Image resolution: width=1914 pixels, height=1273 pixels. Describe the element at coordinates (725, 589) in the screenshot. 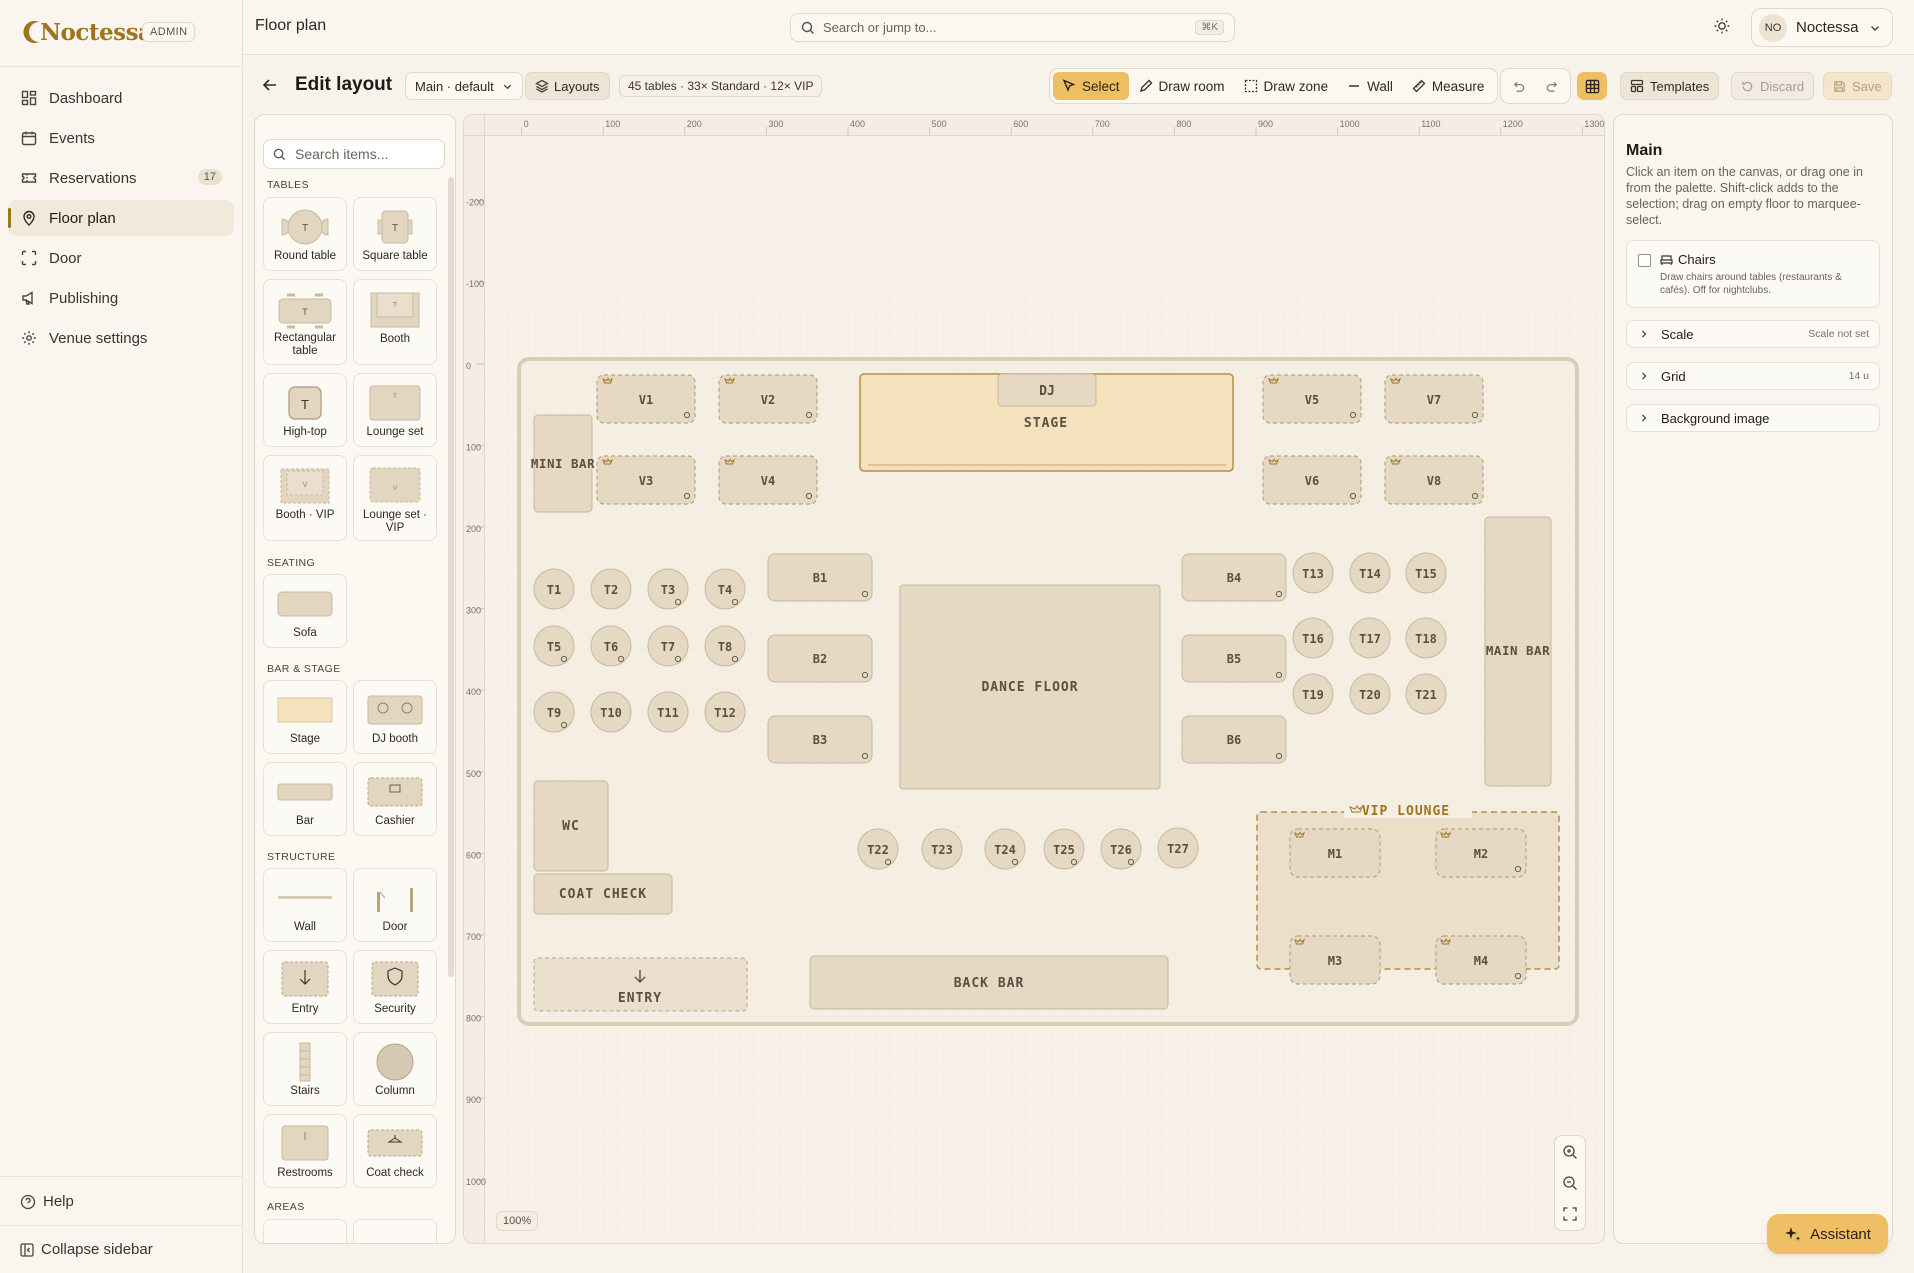

I see `round-table-t4: T4` at that location.